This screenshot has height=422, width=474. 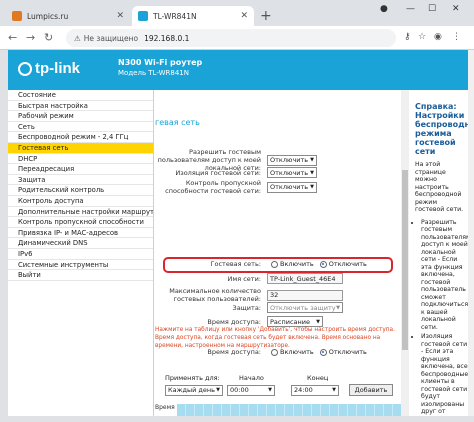 I want to click on guest-network-row: Гостевая сеть: Включить Отключить, so click(x=261, y=264).